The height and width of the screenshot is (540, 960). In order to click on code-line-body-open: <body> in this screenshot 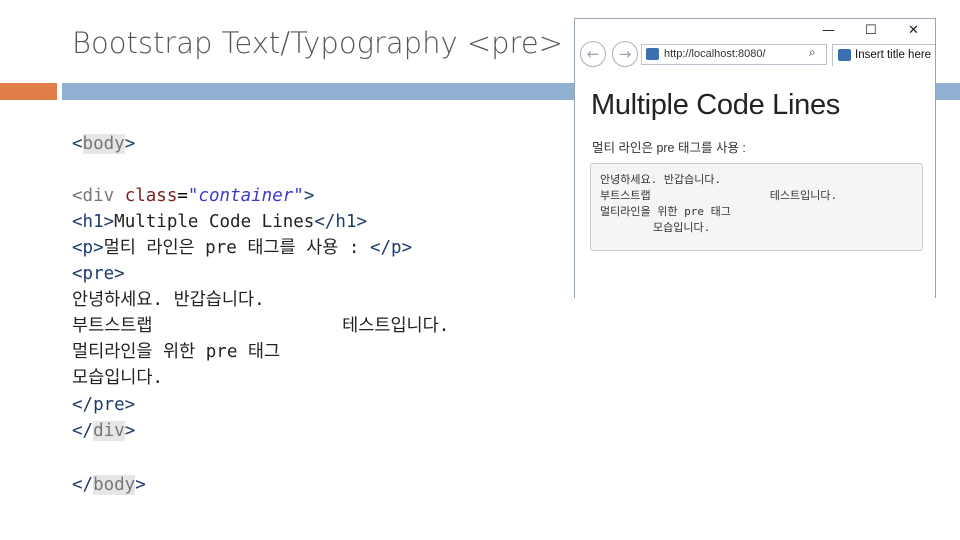, I will do `click(104, 144)`.